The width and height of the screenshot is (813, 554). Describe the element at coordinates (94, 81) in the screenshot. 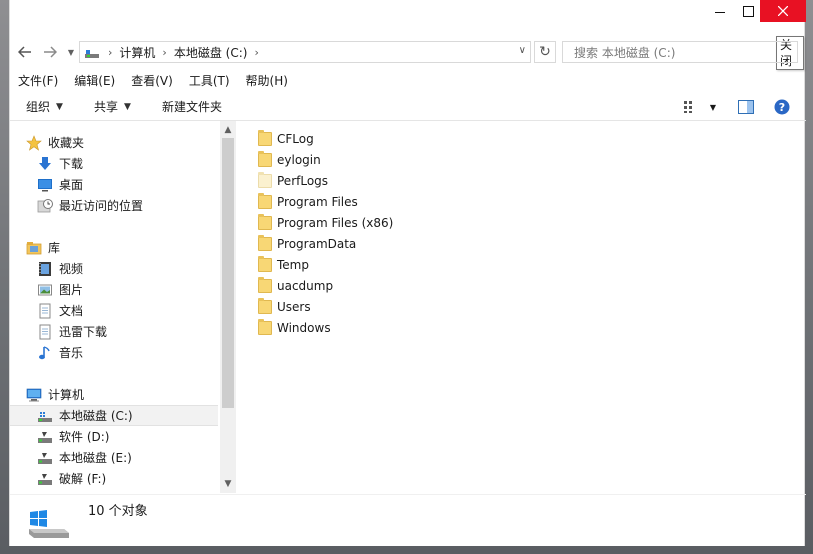

I see `menu-edit: 编辑(E)` at that location.